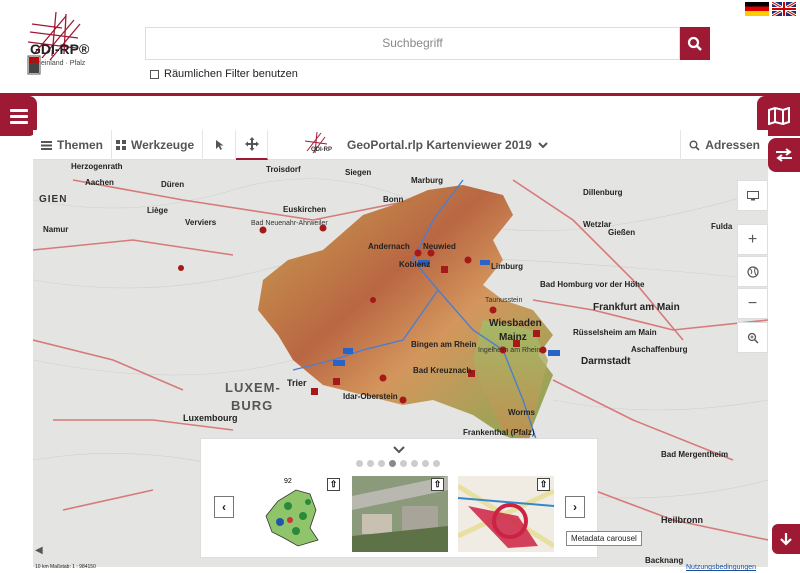 Image resolution: width=800 pixels, height=573 pixels. Describe the element at coordinates (252, 145) in the screenshot. I see `pan-tool-button` at that location.